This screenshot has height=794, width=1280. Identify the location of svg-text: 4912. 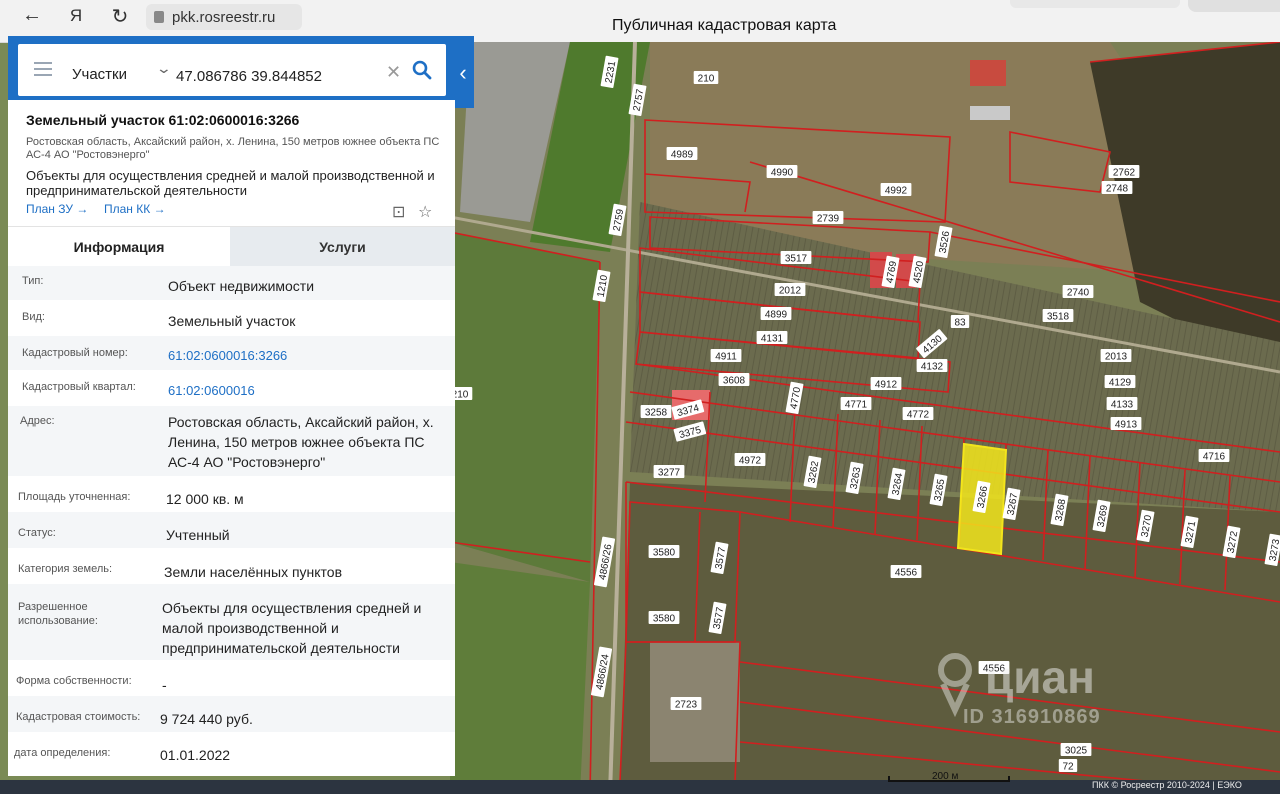
(886, 385).